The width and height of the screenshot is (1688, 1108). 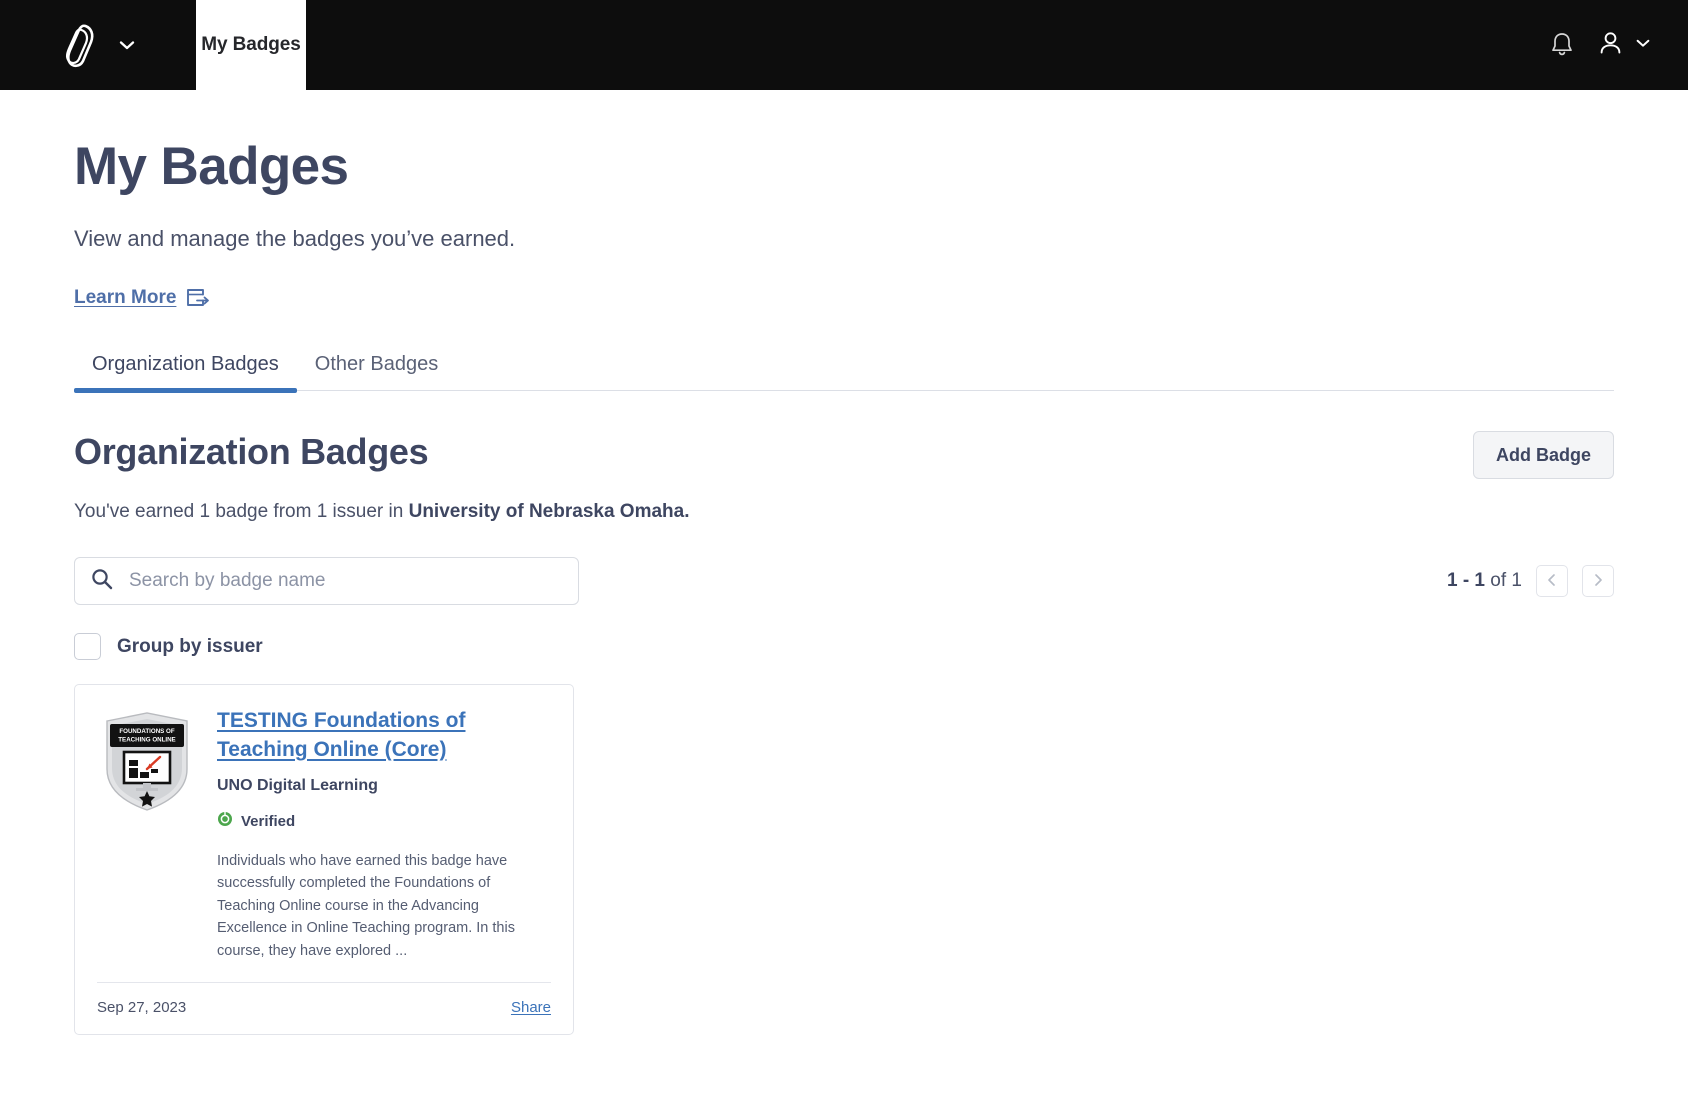 I want to click on tab-organization-badges: Organization Badges, so click(x=185, y=373).